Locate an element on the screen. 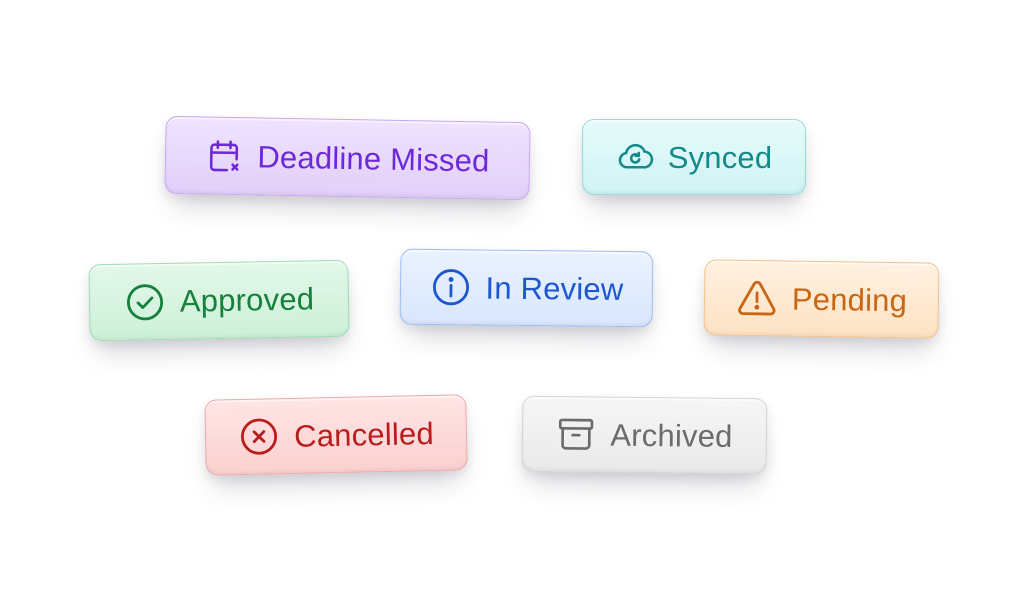 Image resolution: width=1033 pixels, height=592 pixels. x-circle-icon is located at coordinates (259, 436).